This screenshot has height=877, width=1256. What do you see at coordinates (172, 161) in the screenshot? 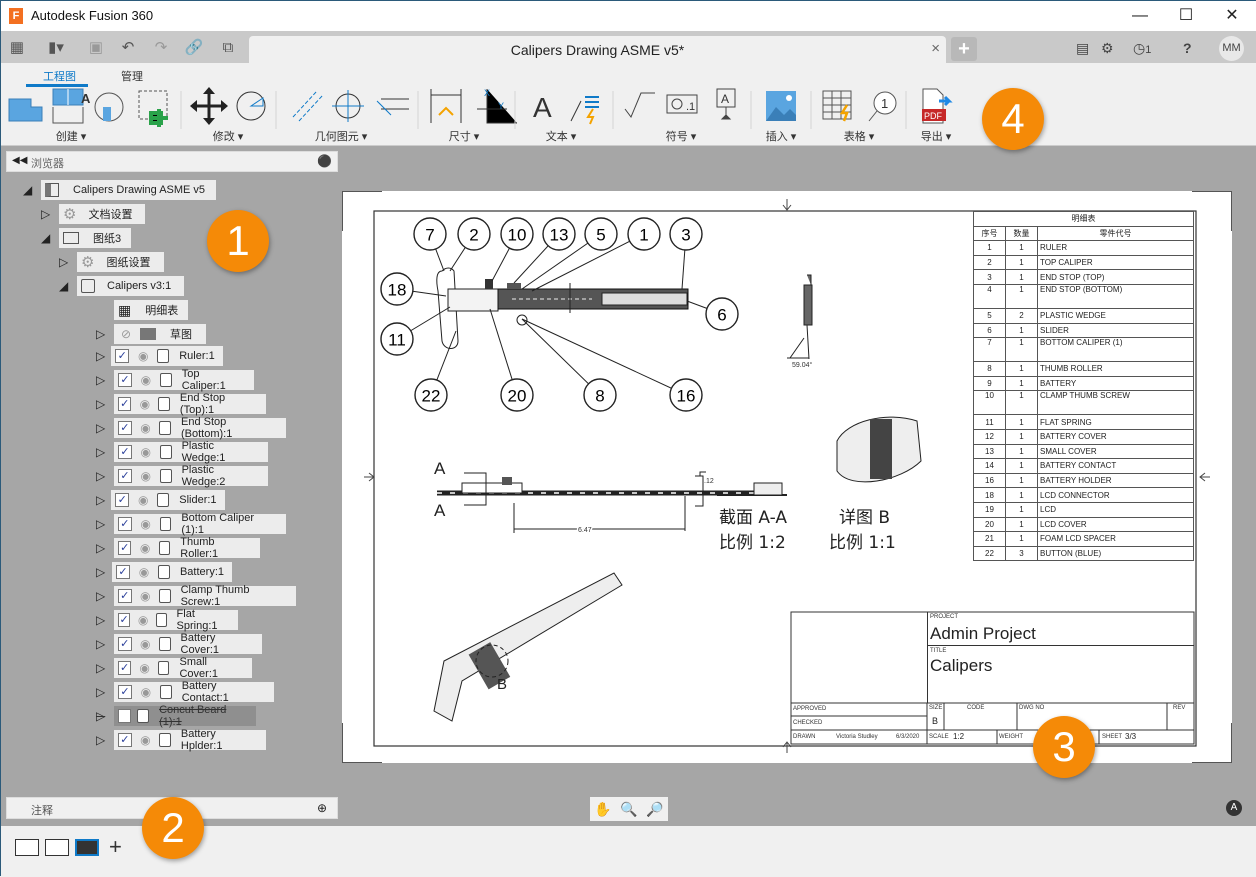
I see `browser-header: ◀◀ 浏览器 ⚫` at bounding box center [172, 161].